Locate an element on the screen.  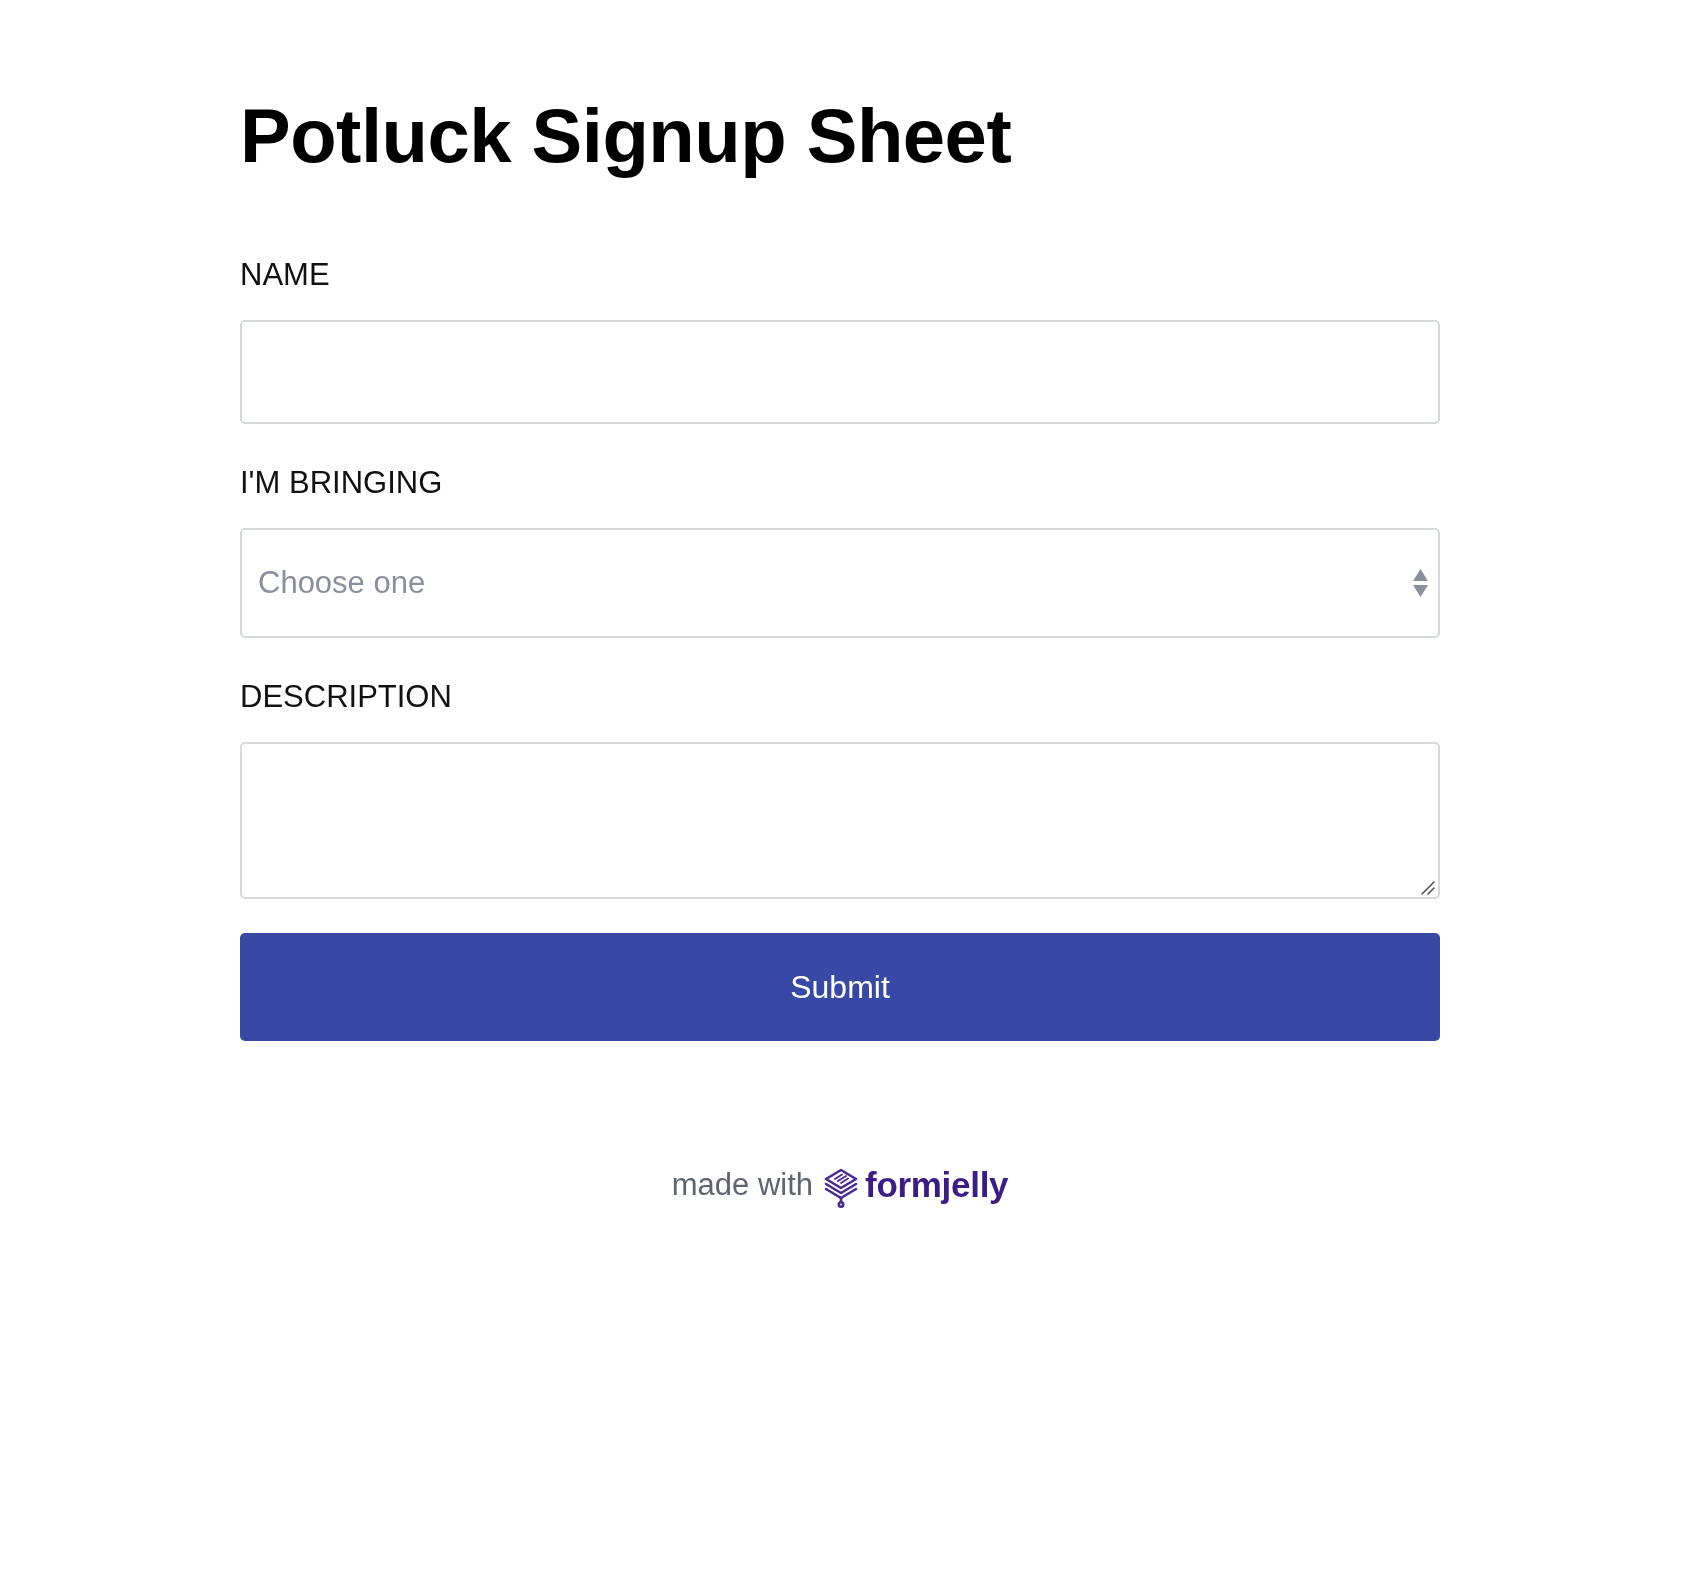
page-title: Potluck Signup Sheet is located at coordinates (626, 136).